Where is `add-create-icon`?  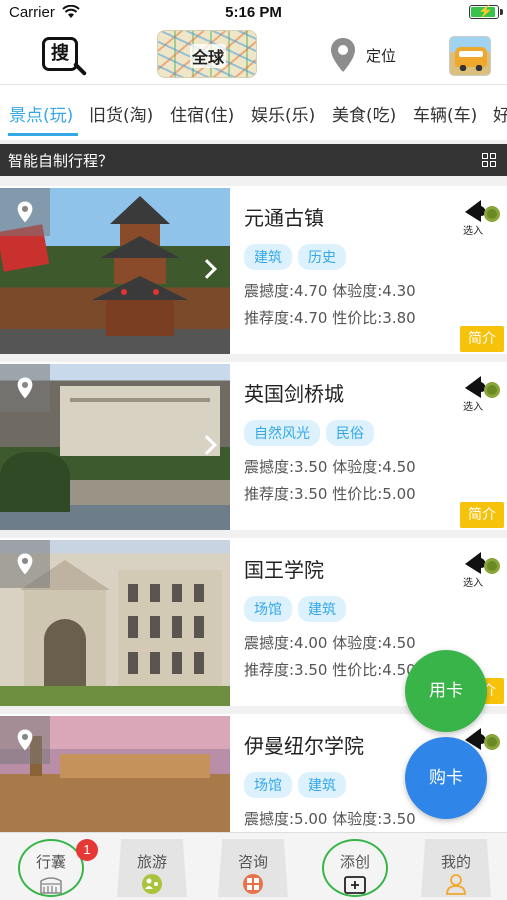 add-create-icon is located at coordinates (355, 885).